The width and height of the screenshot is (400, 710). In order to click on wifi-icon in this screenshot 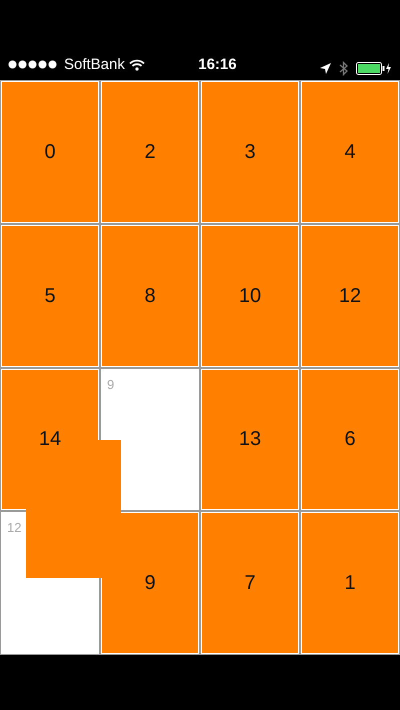, I will do `click(136, 64)`.